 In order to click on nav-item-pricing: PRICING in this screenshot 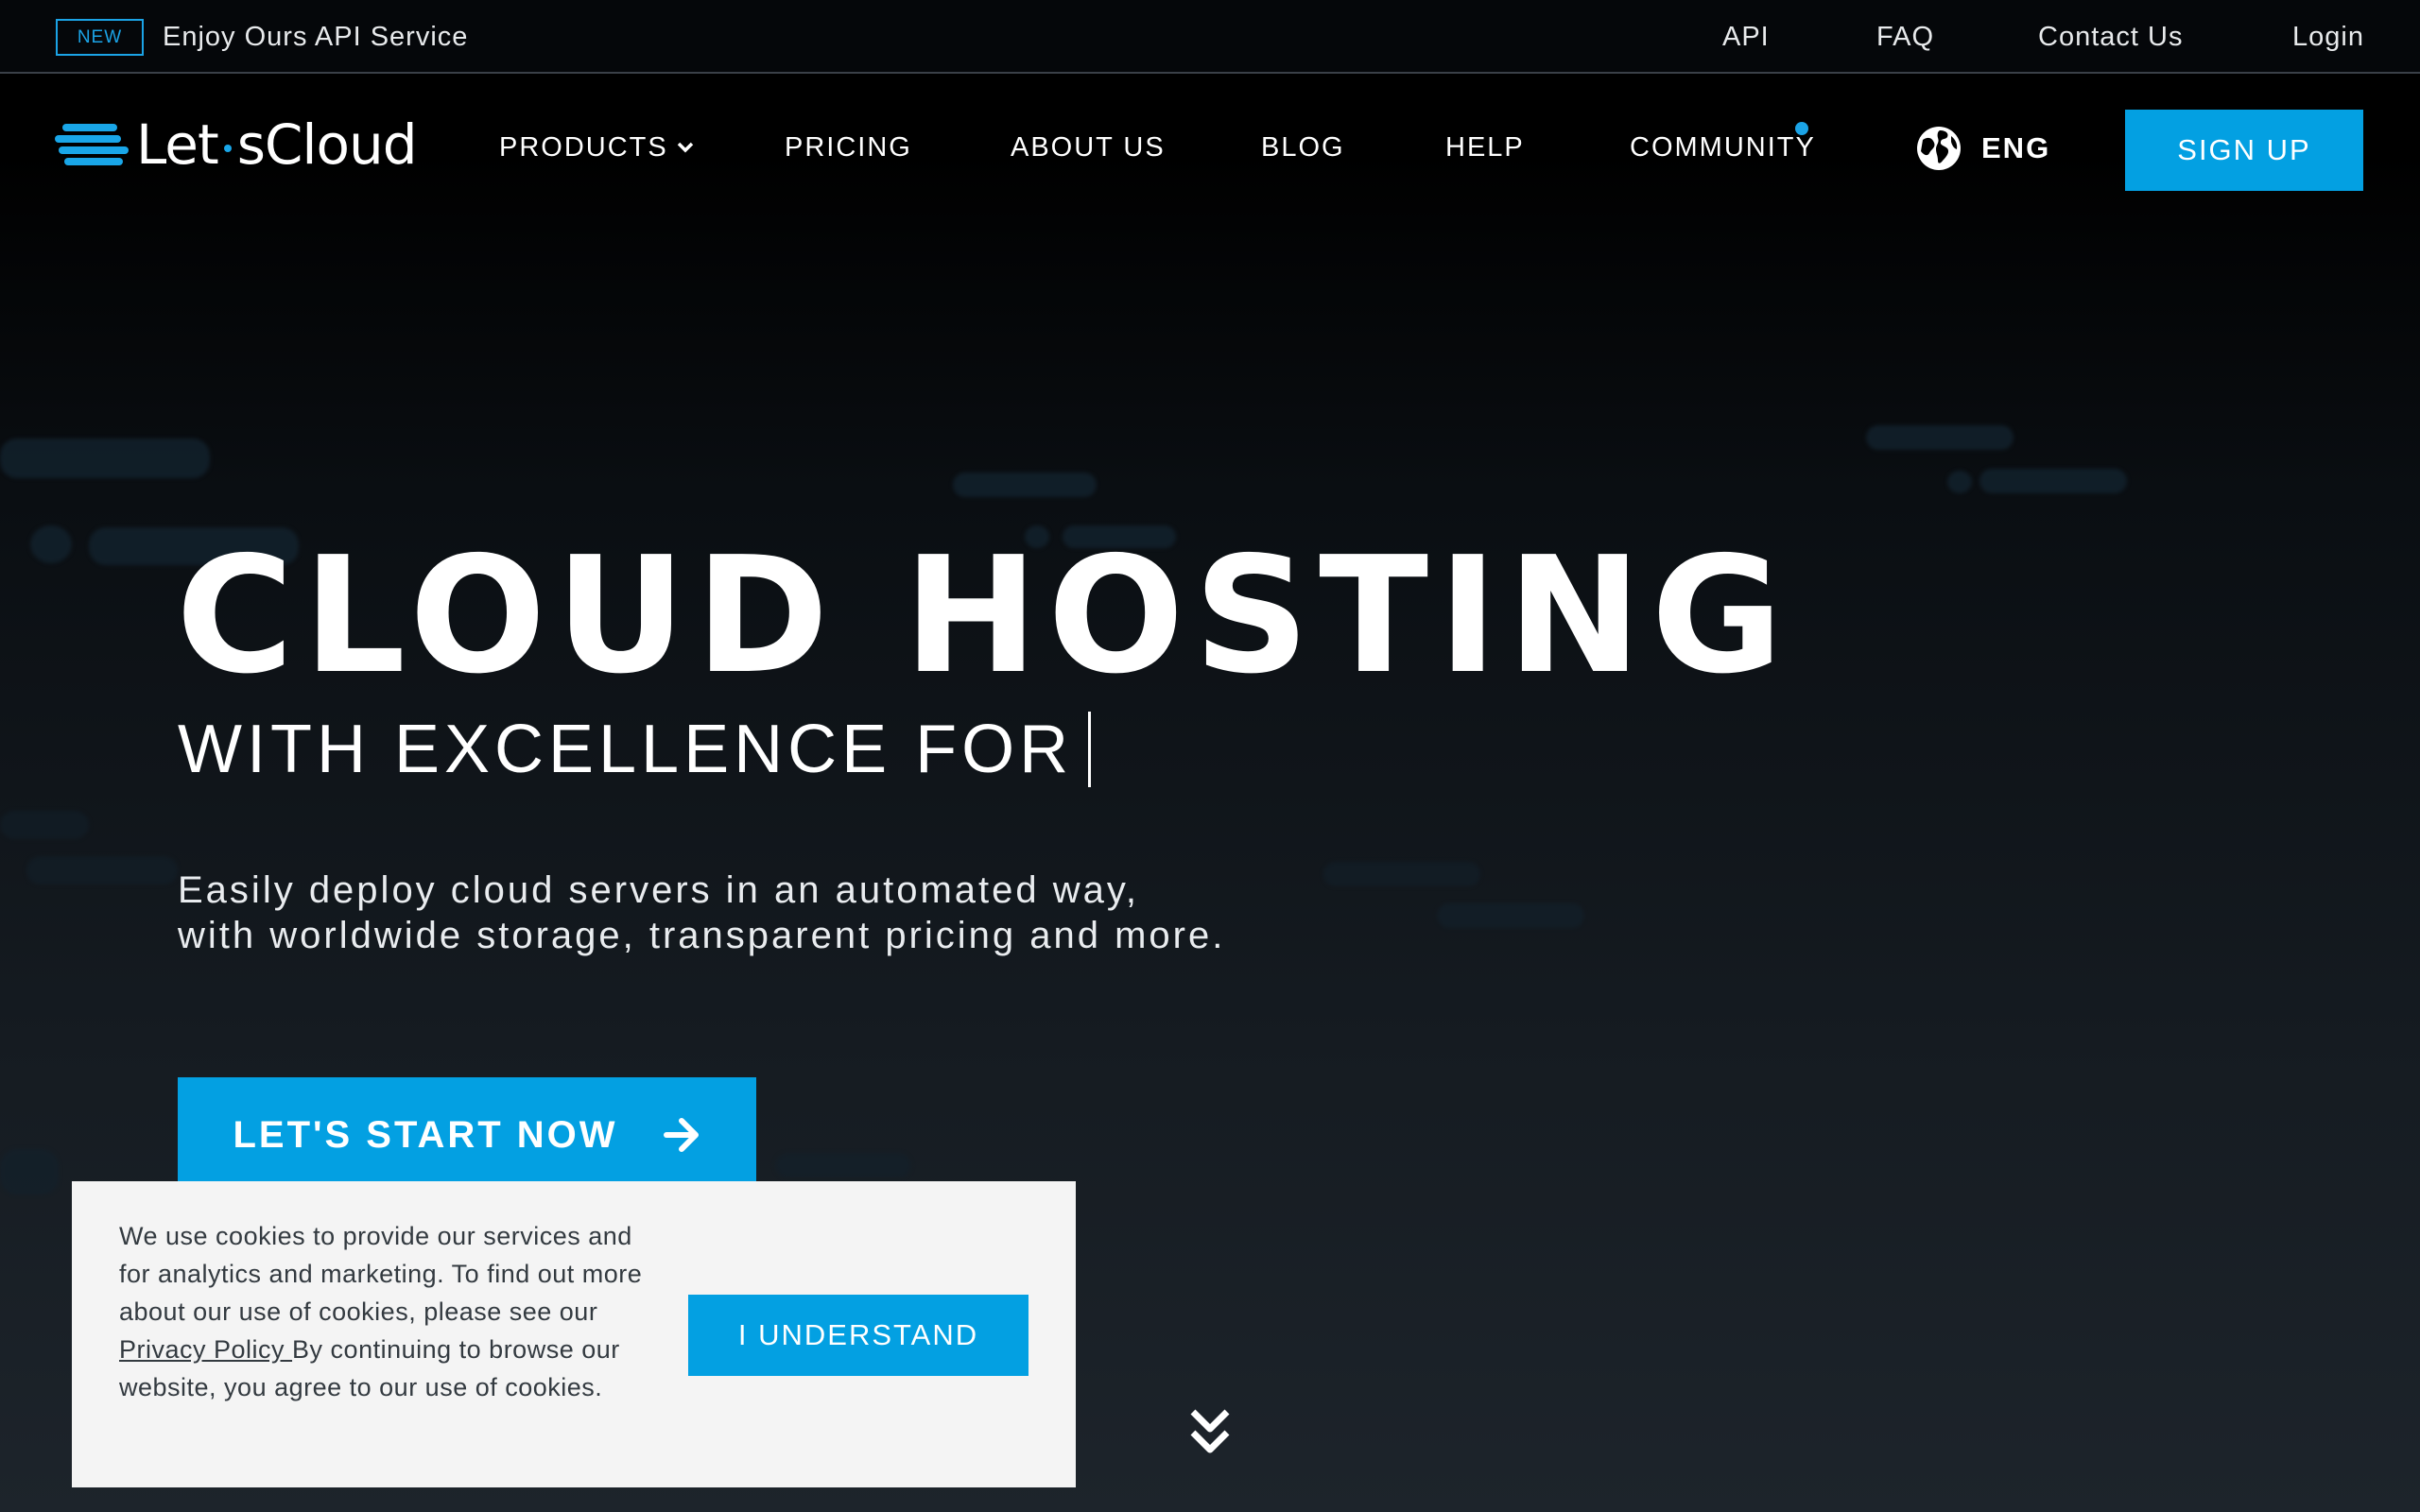, I will do `click(849, 147)`.